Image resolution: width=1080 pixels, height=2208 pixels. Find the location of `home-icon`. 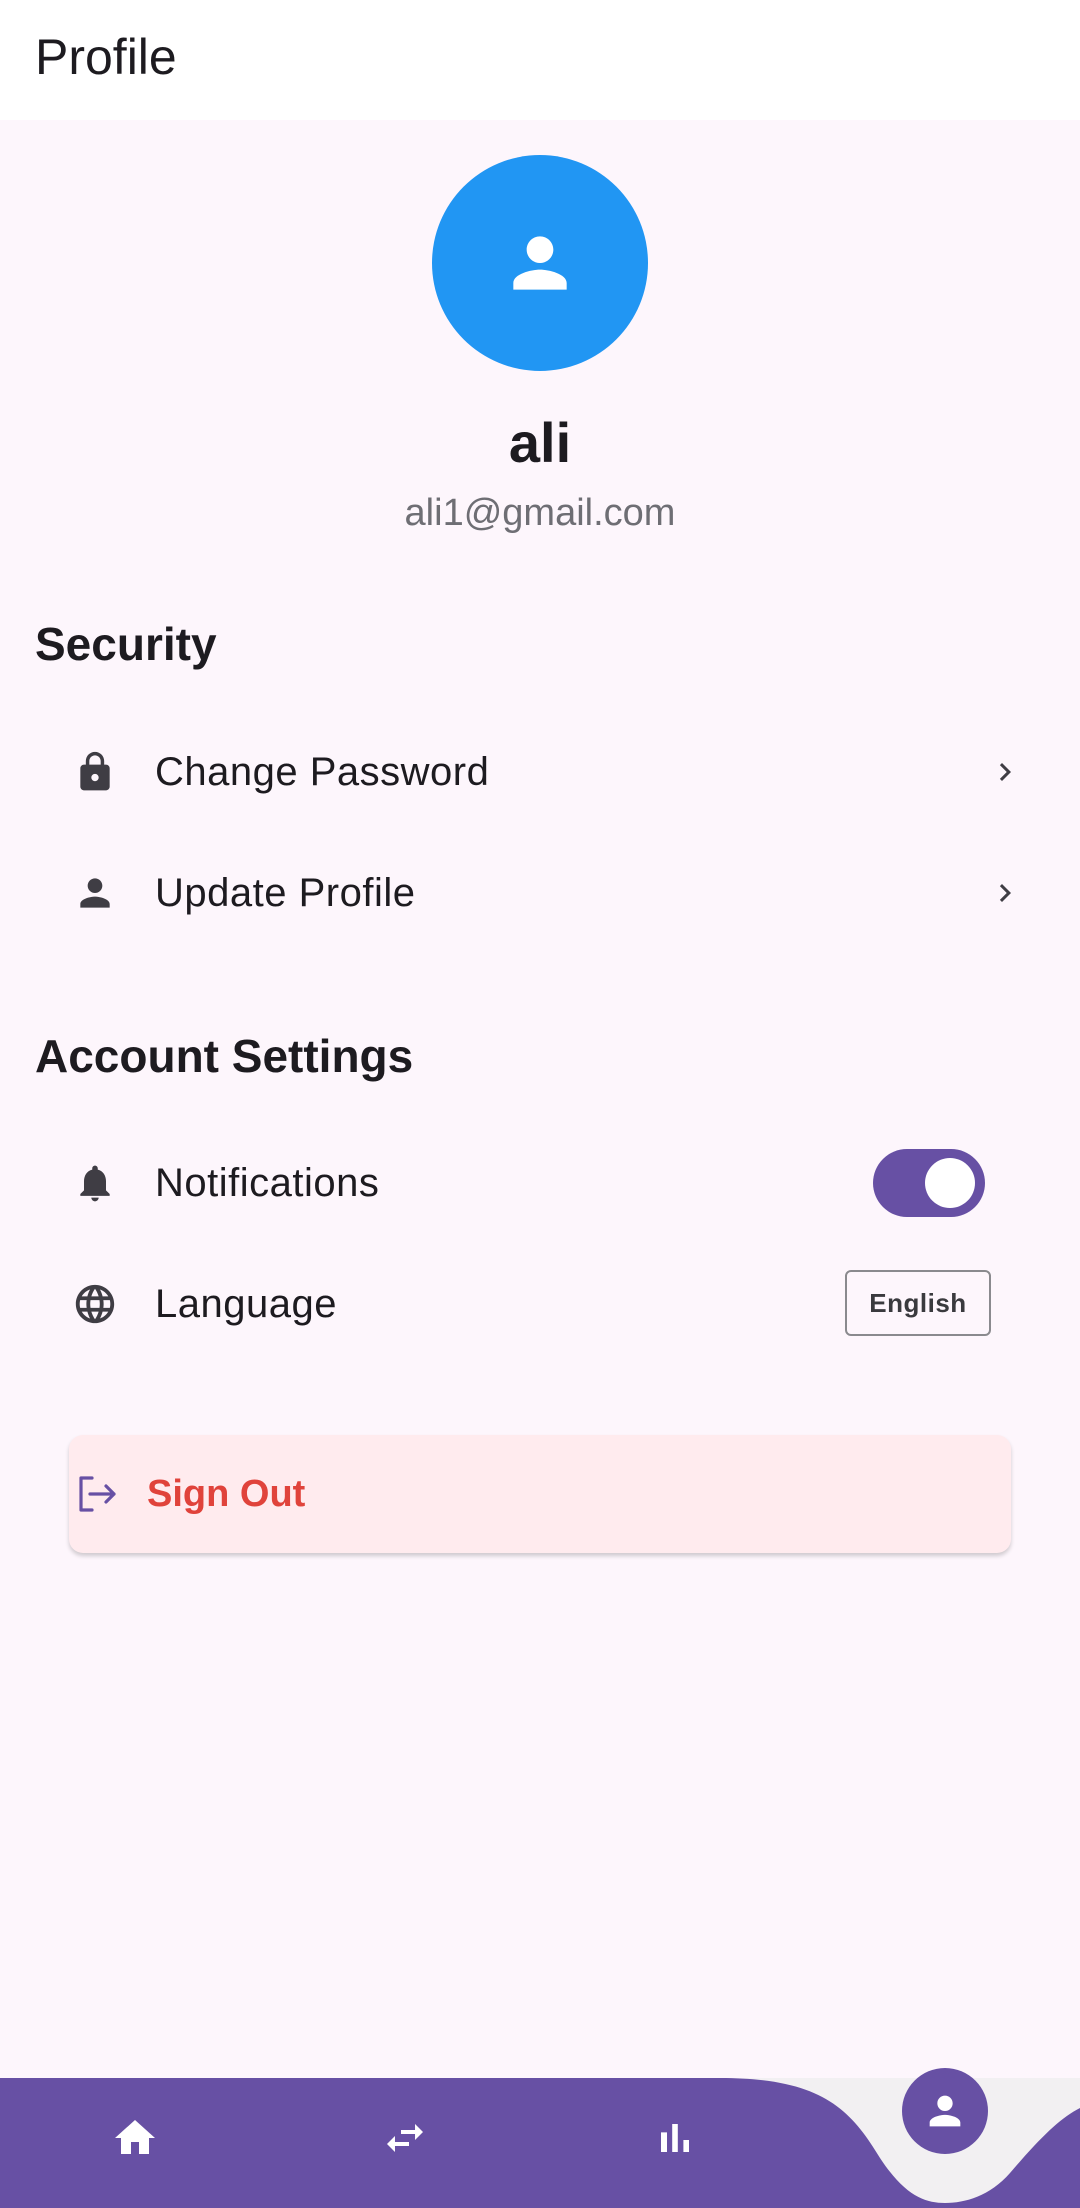

home-icon is located at coordinates (135, 2137).